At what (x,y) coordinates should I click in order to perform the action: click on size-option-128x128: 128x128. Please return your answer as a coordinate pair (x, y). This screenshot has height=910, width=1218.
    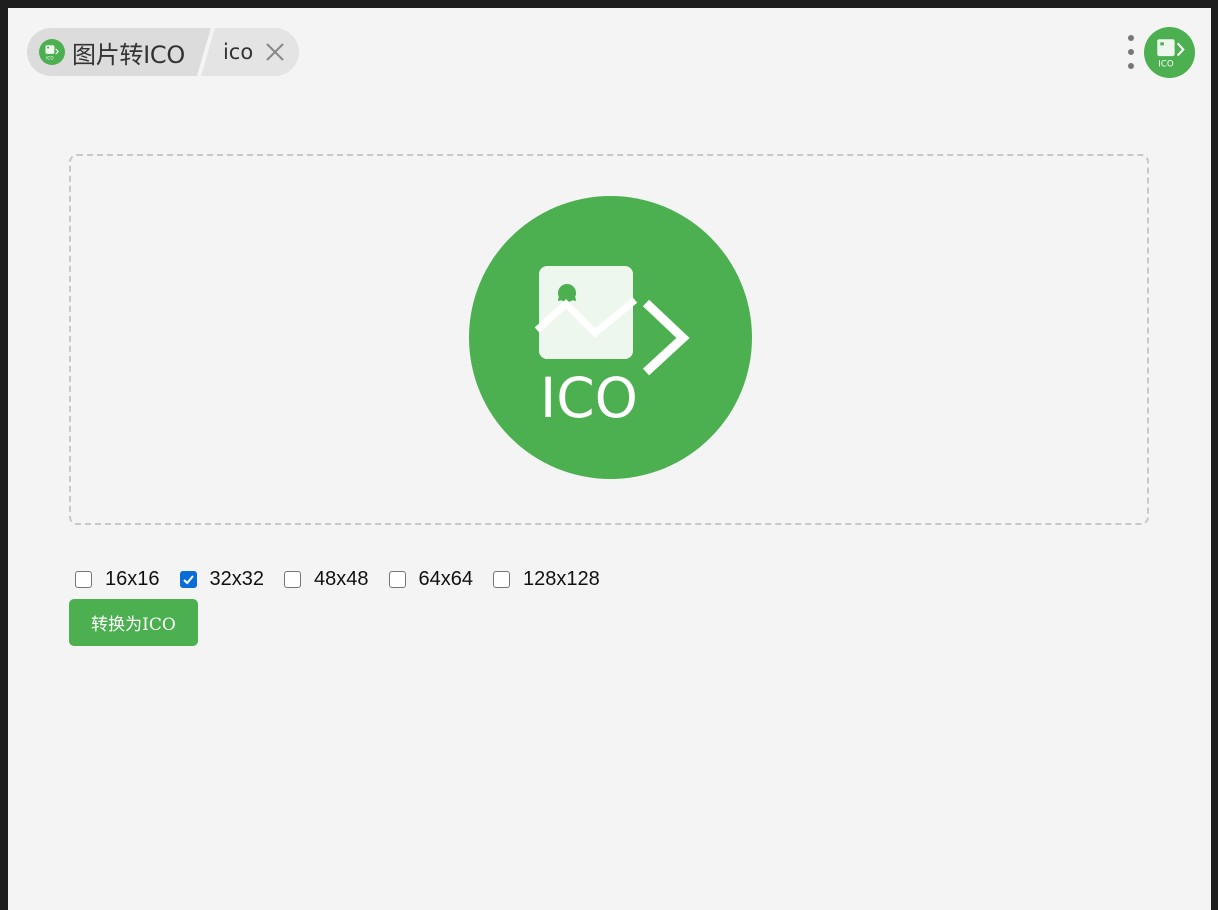
    Looking at the image, I should click on (546, 579).